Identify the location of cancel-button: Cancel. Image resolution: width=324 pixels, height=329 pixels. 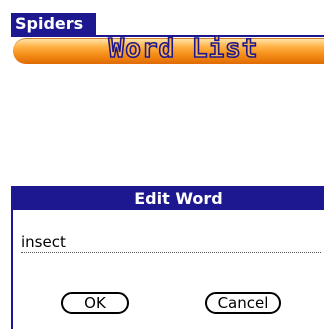
(243, 303).